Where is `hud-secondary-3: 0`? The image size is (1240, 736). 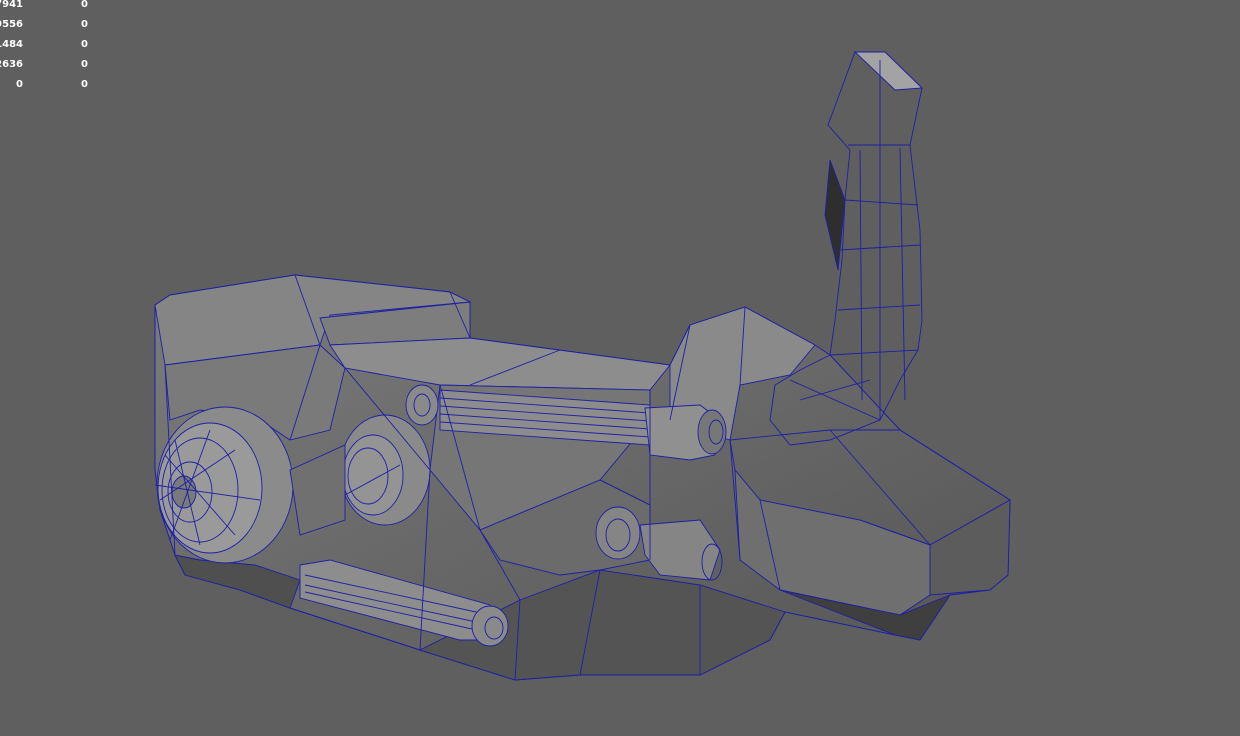
hud-secondary-3: 0 is located at coordinates (84, 44).